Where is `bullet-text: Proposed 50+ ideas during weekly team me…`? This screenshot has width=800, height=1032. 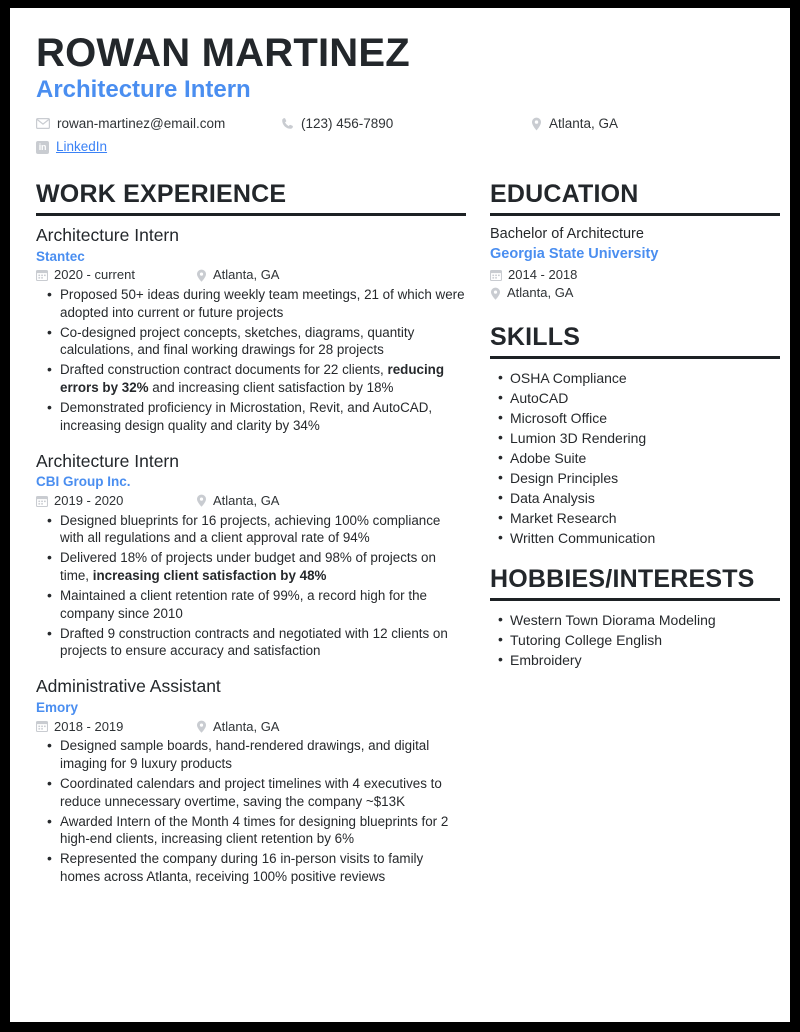
bullet-text: Proposed 50+ ideas during weekly team me… is located at coordinates (262, 303).